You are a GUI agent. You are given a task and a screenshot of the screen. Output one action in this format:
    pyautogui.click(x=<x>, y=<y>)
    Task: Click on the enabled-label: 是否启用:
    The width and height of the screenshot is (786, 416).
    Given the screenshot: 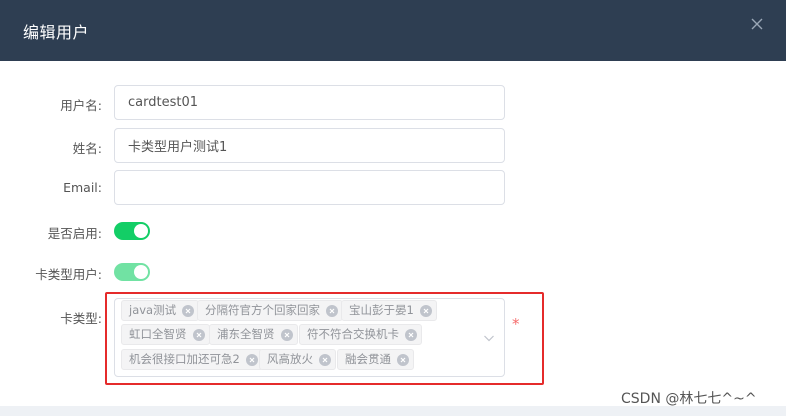 What is the action you would take?
    pyautogui.click(x=74, y=233)
    